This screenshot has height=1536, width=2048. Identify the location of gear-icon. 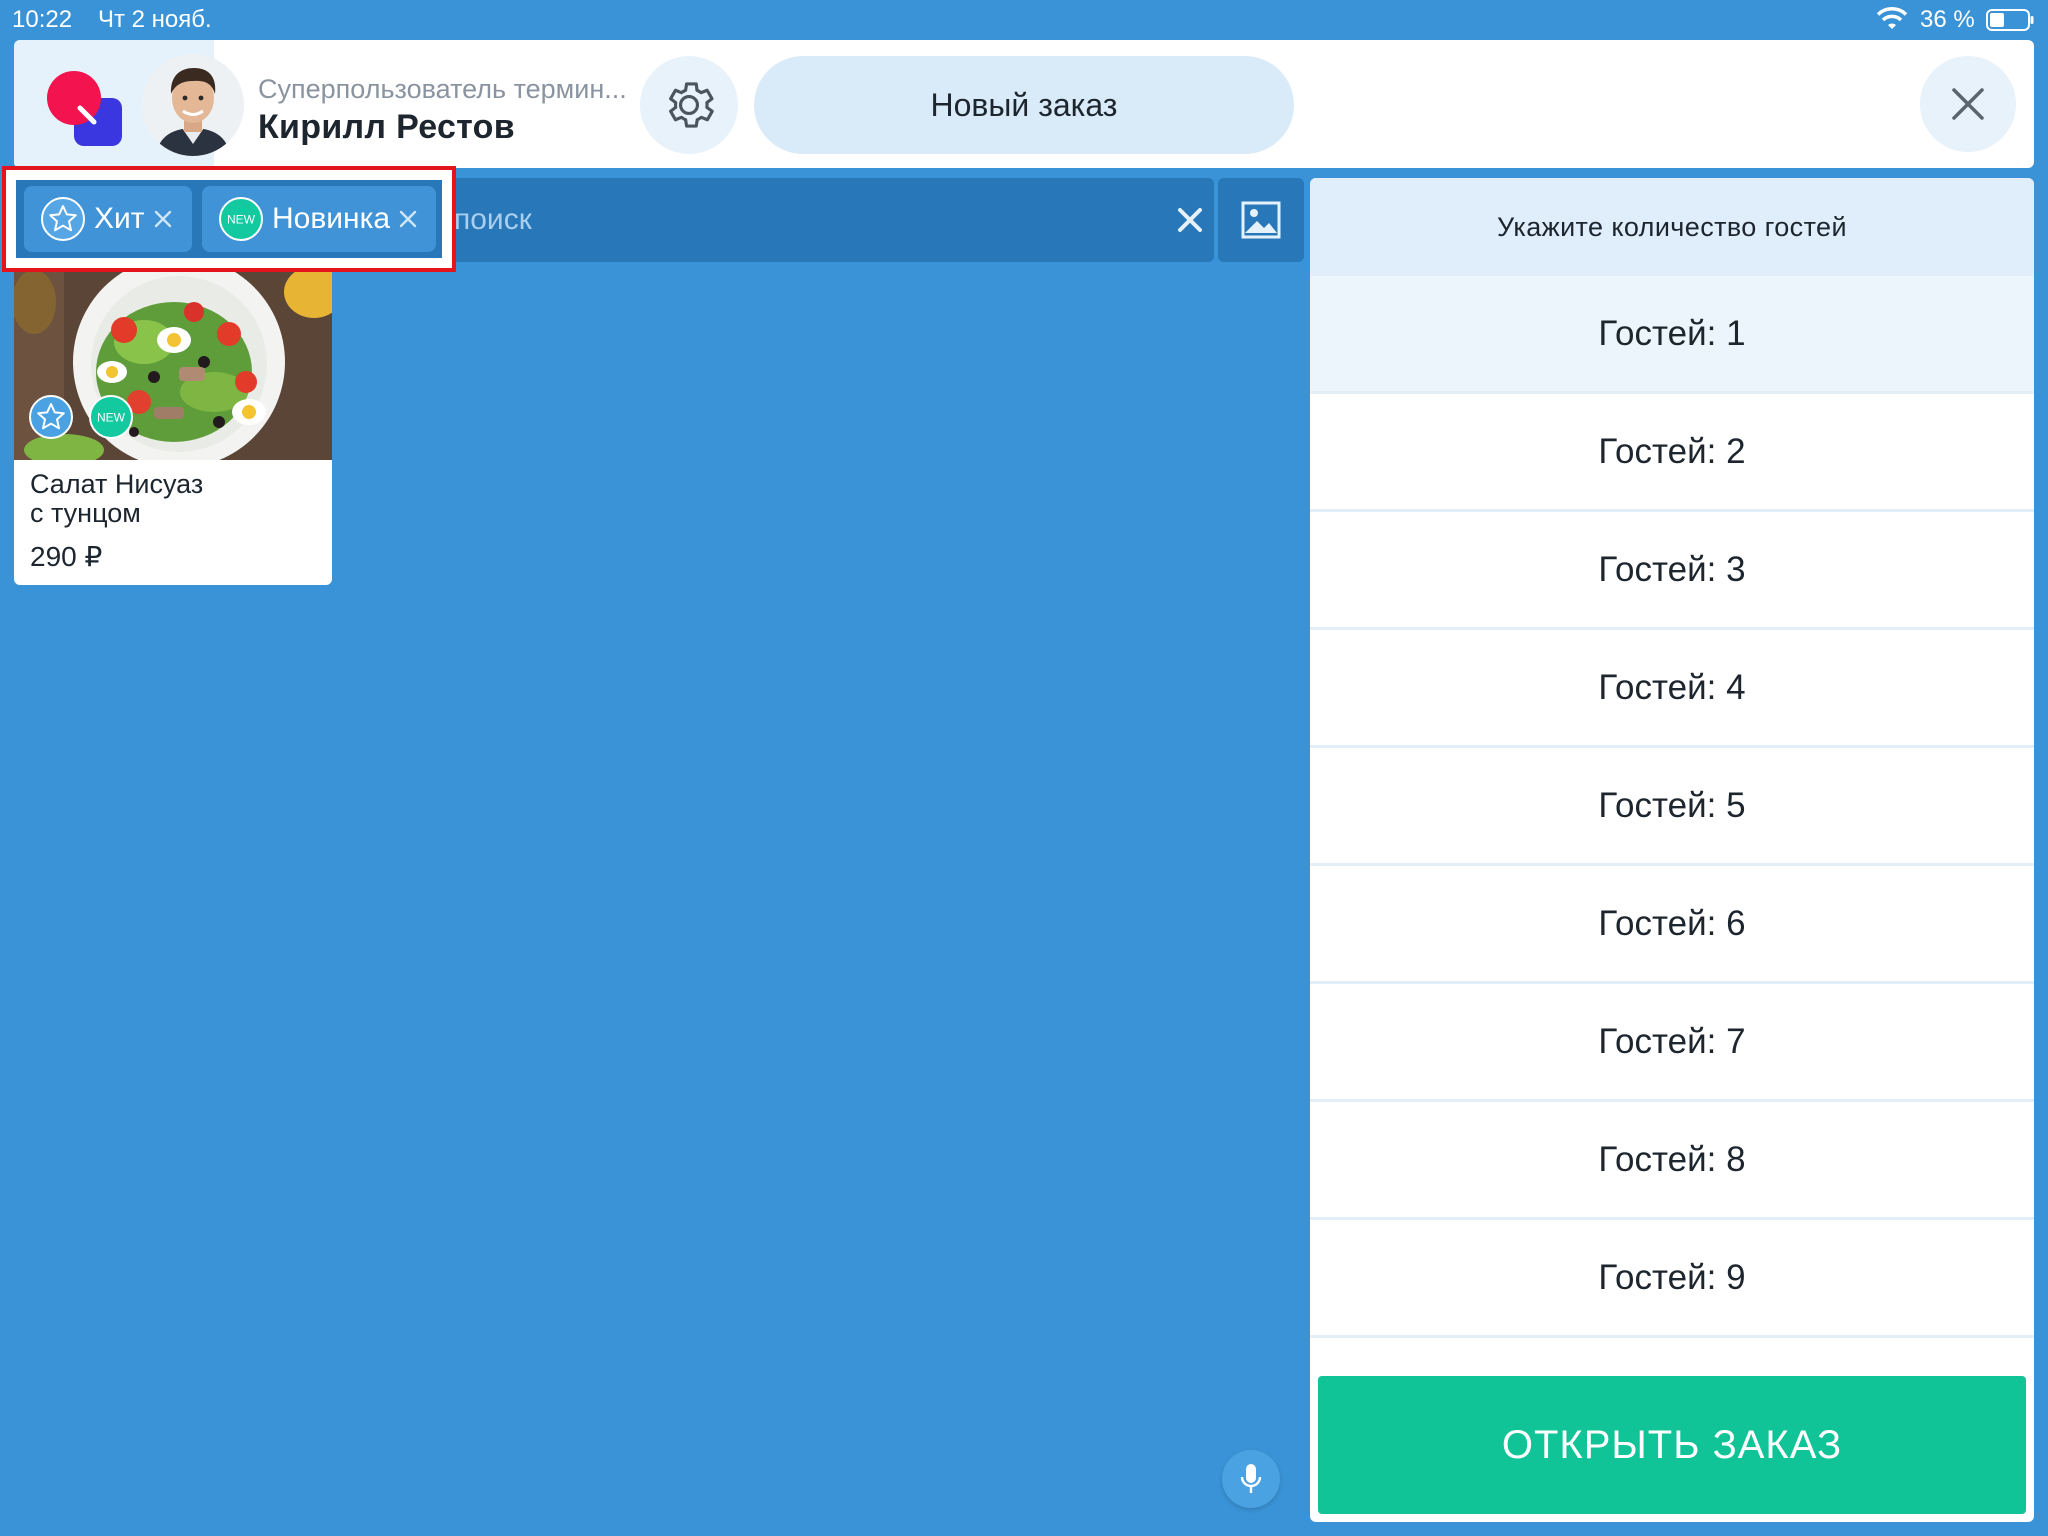
(691, 105).